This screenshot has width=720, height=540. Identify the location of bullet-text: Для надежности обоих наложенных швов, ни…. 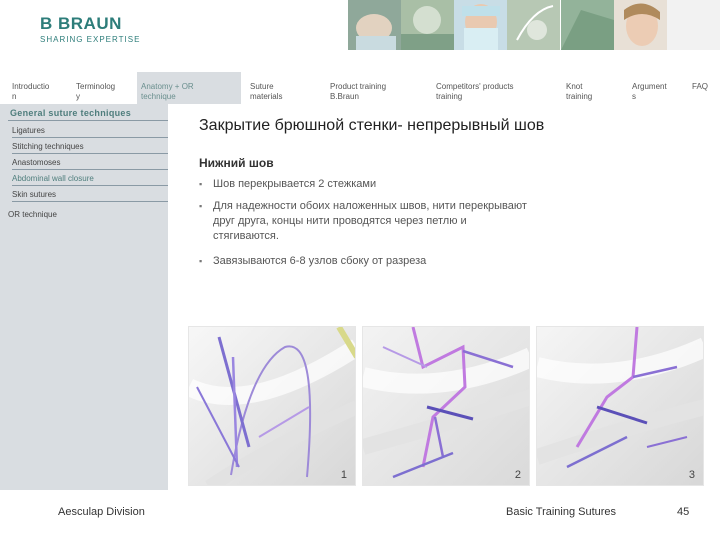
(370, 221).